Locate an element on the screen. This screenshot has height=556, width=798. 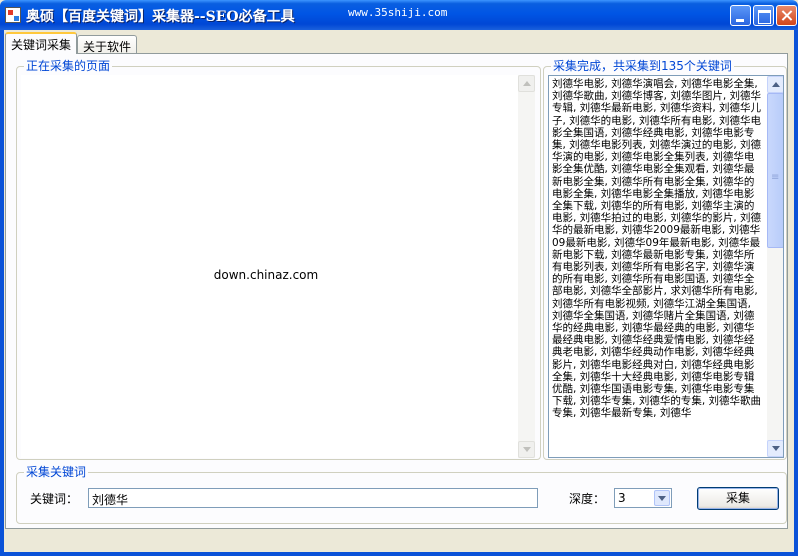
depth-label: 深度： is located at coordinates (587, 499).